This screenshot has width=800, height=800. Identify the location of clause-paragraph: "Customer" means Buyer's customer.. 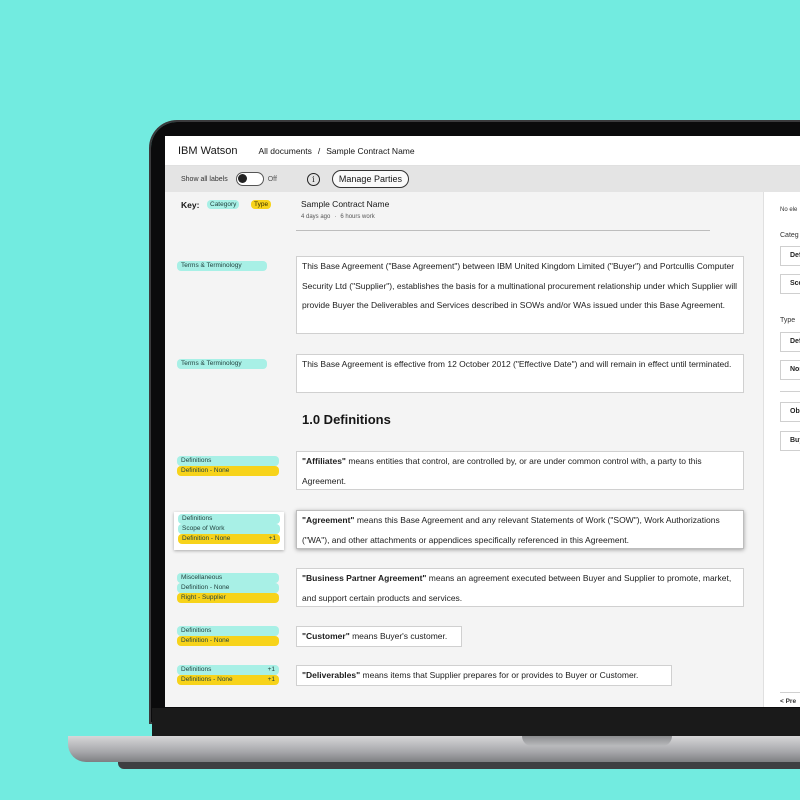
(379, 636).